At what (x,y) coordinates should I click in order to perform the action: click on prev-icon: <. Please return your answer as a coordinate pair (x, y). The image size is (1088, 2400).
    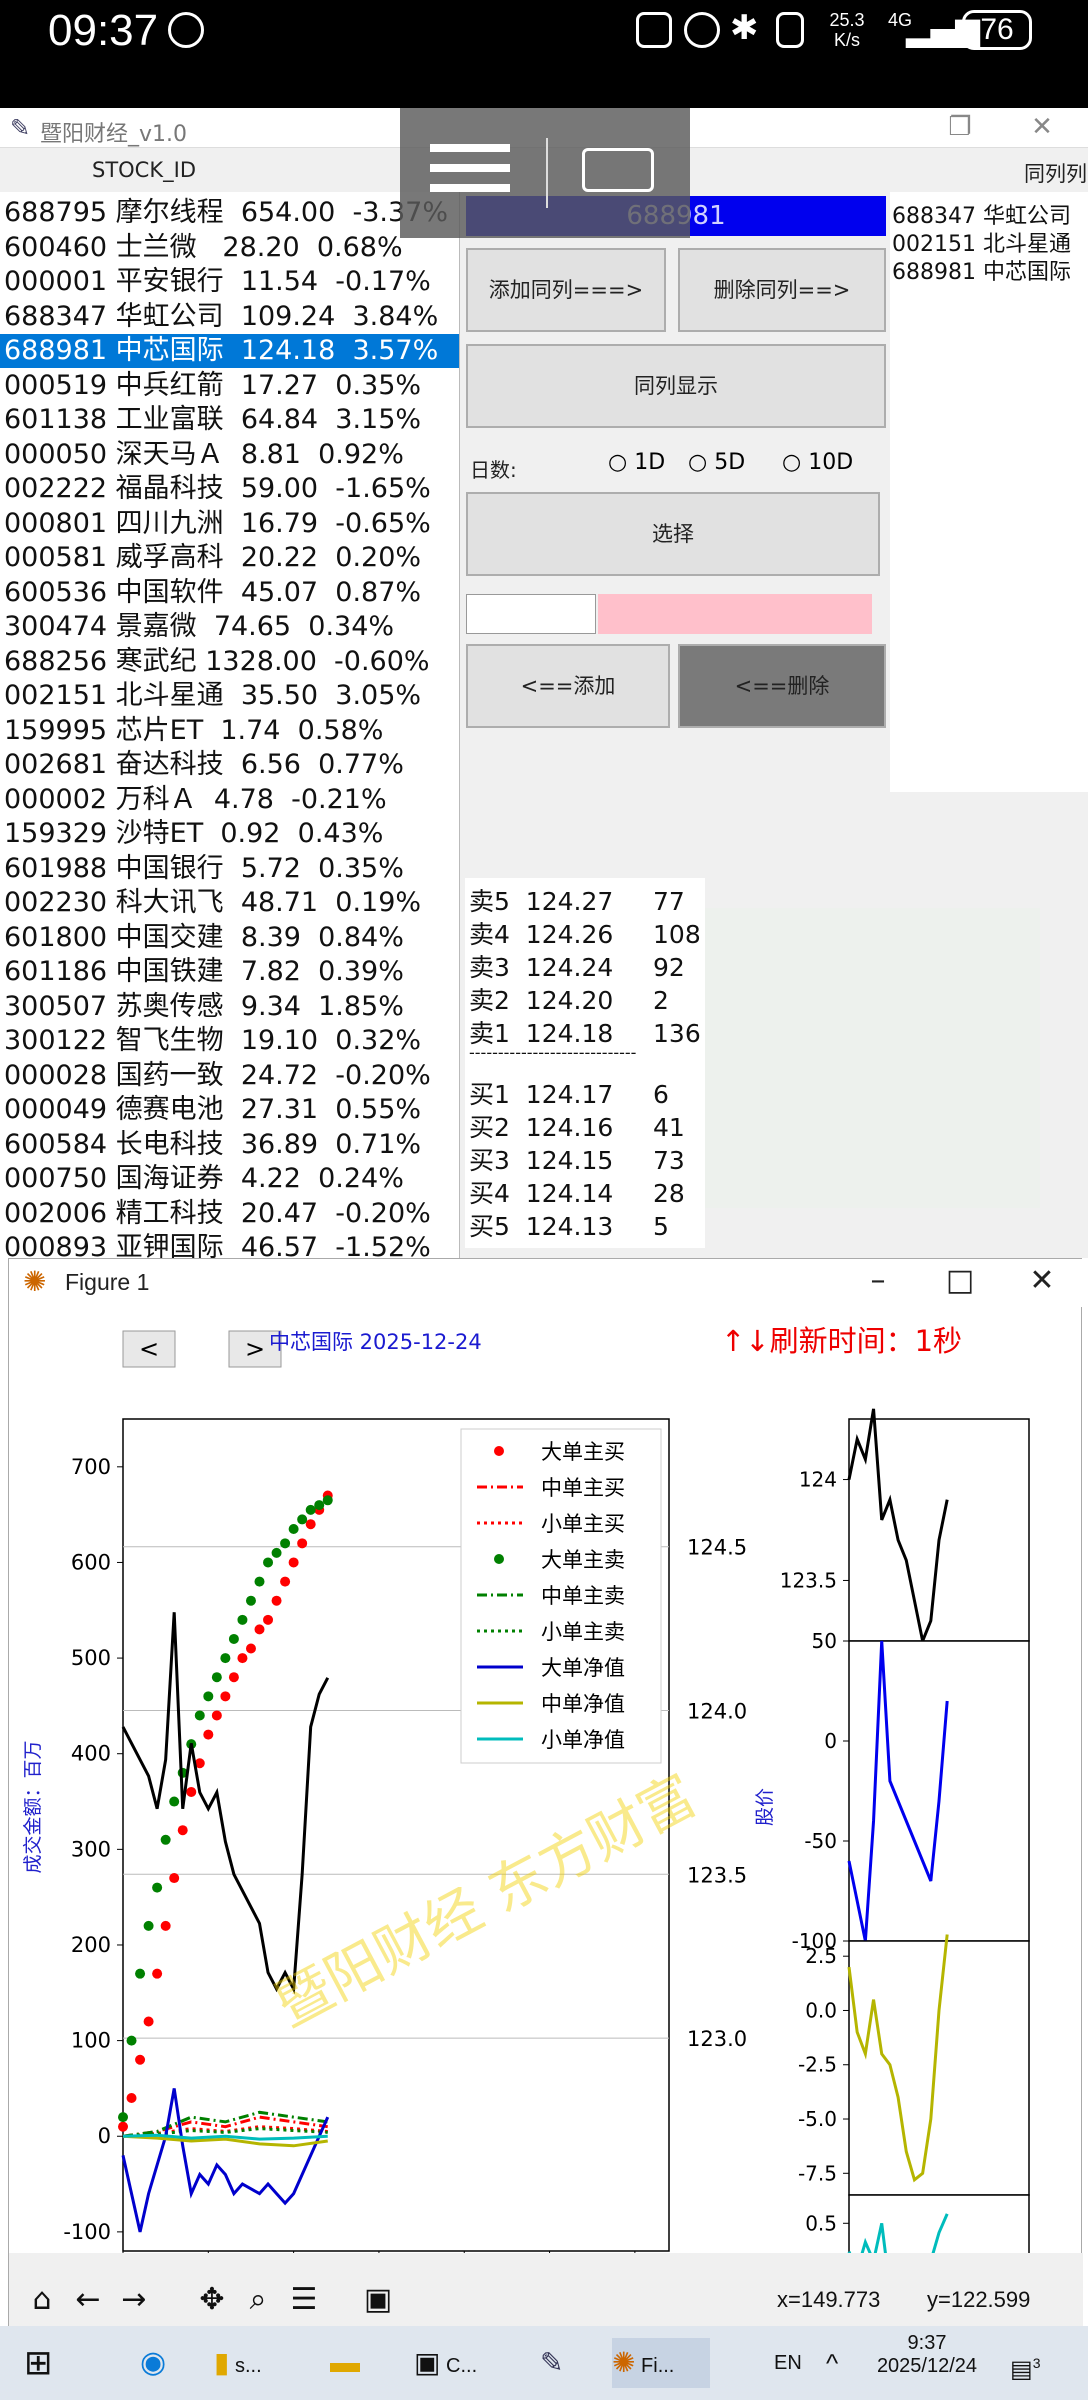
    Looking at the image, I should click on (149, 1349).